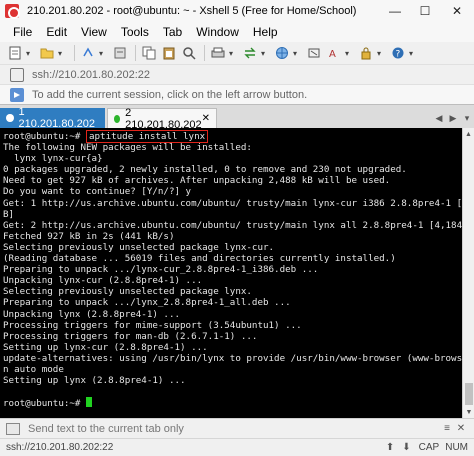 The width and height of the screenshot is (474, 456). What do you see at coordinates (88, 53) in the screenshot?
I see `reconnect-icon` at bounding box center [88, 53].